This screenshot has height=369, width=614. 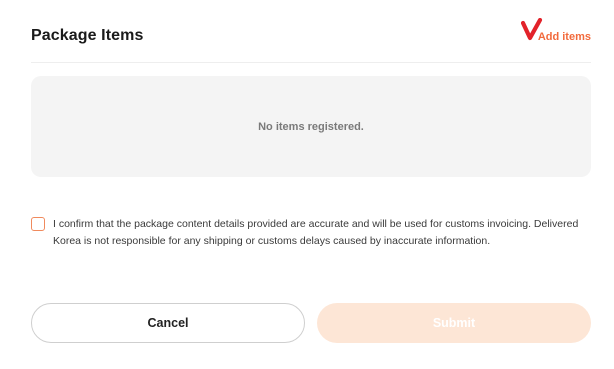 I want to click on empty-state-message: No items registered., so click(x=311, y=126).